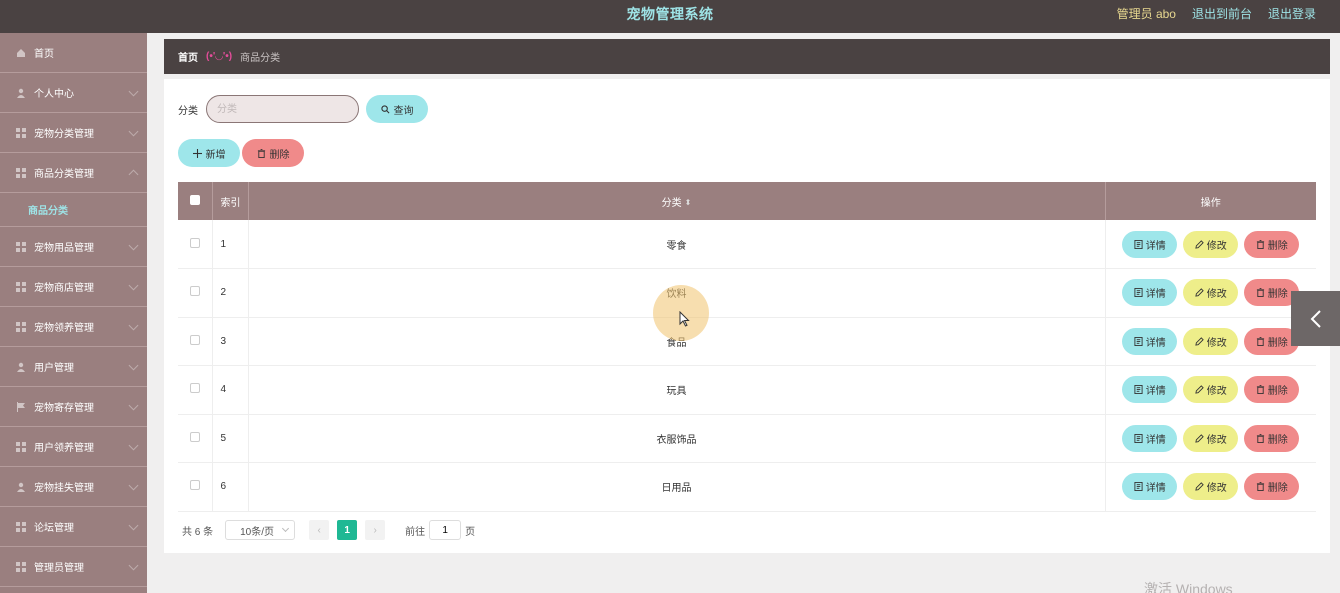  Describe the element at coordinates (21, 286) in the screenshot. I see `grid-icon` at that location.